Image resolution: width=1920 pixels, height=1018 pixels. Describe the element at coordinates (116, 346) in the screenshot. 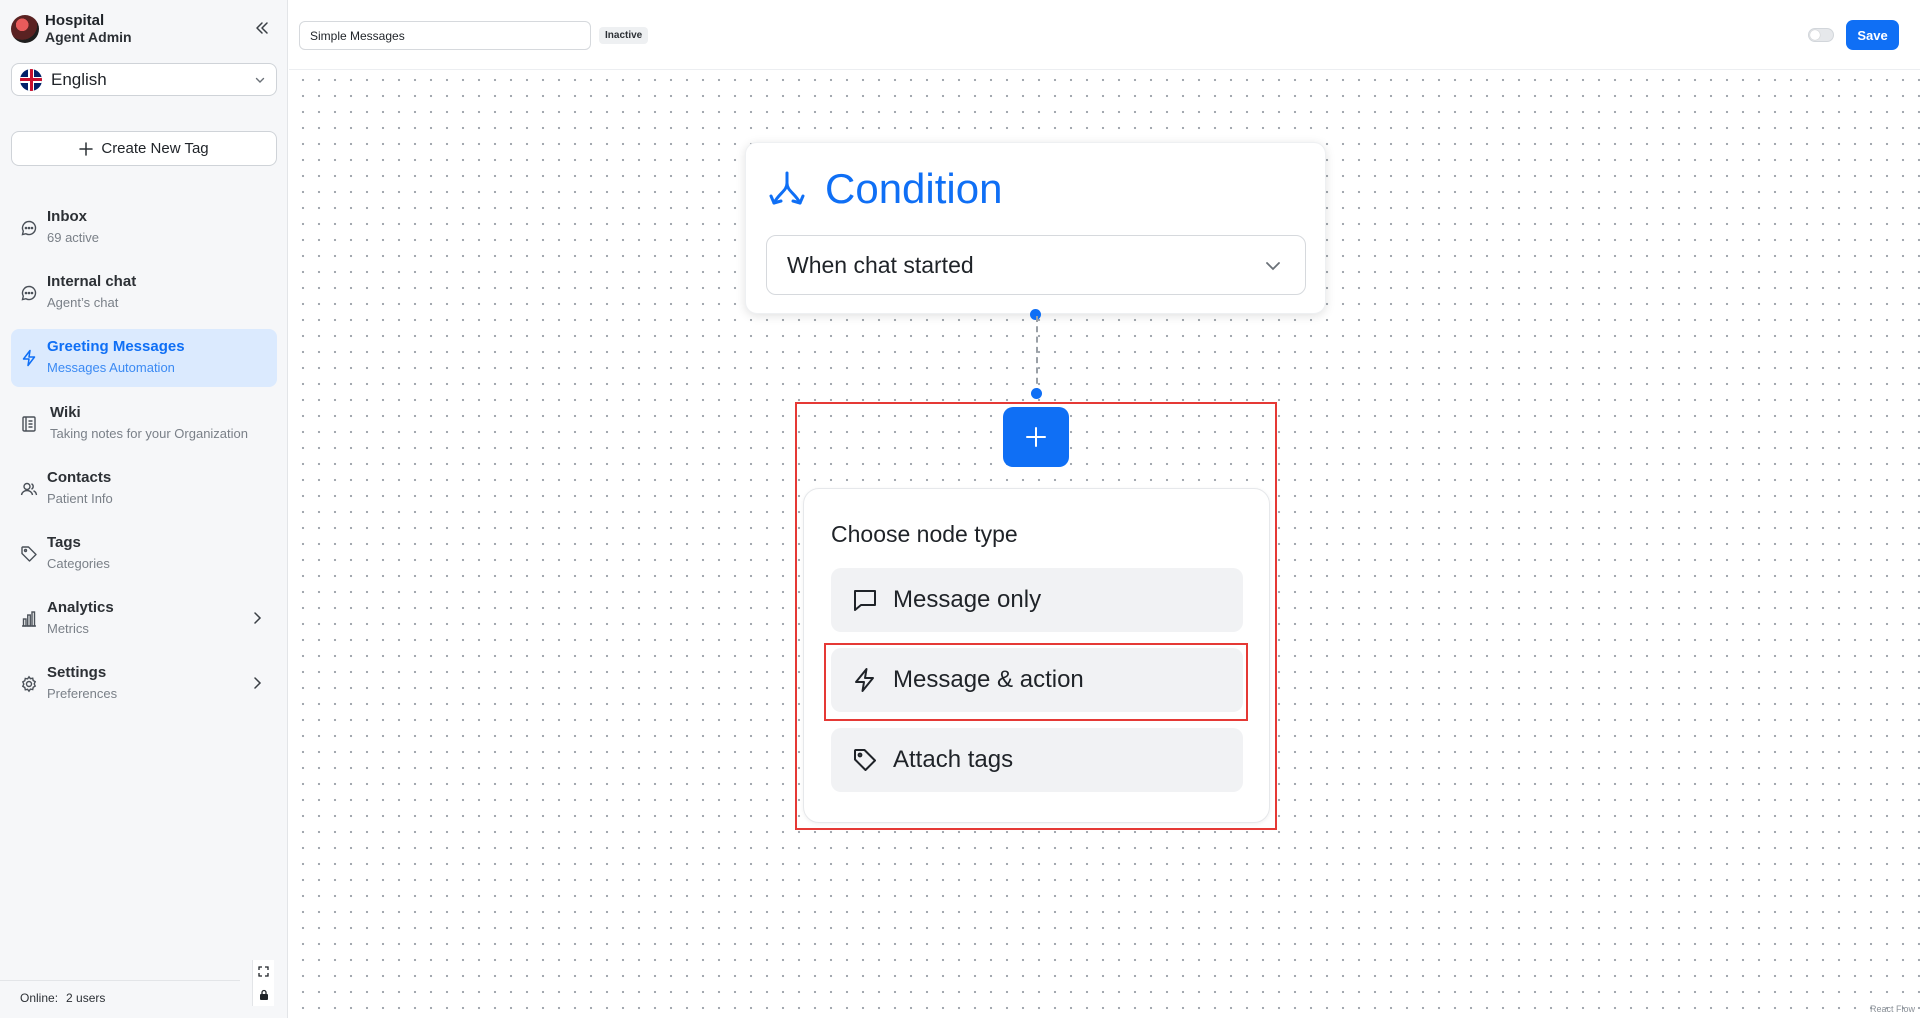

I see `sidebar-item-title: Greeting Messages` at that location.